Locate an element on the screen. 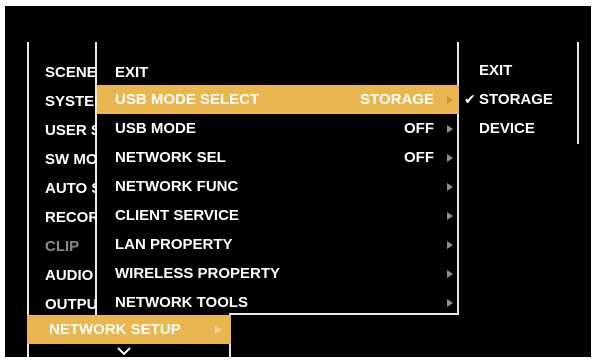  left-menu-item-audio: AUDIO is located at coordinates (62, 275).